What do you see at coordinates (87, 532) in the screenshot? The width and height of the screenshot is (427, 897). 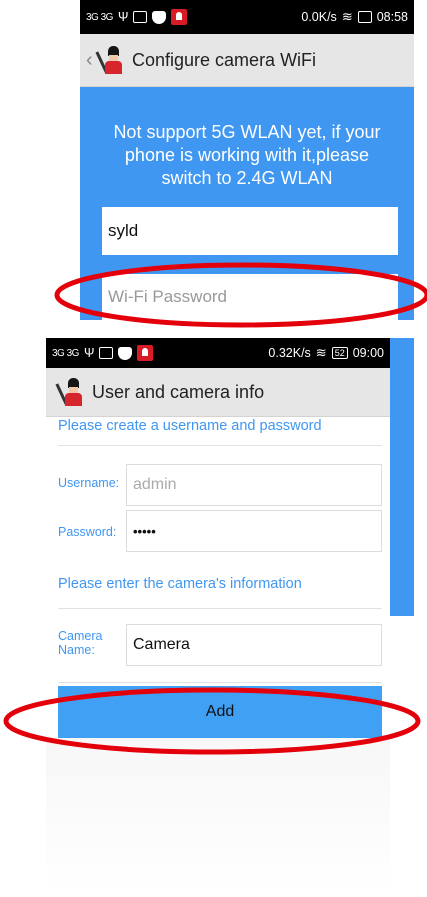 I see `password-label: Password:` at bounding box center [87, 532].